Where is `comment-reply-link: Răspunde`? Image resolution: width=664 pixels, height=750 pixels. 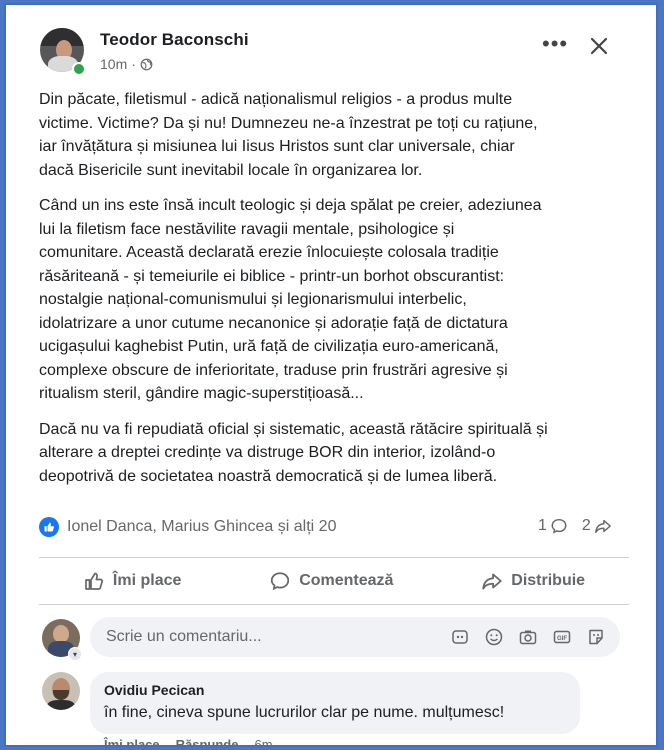 comment-reply-link: Răspunde is located at coordinates (207, 741).